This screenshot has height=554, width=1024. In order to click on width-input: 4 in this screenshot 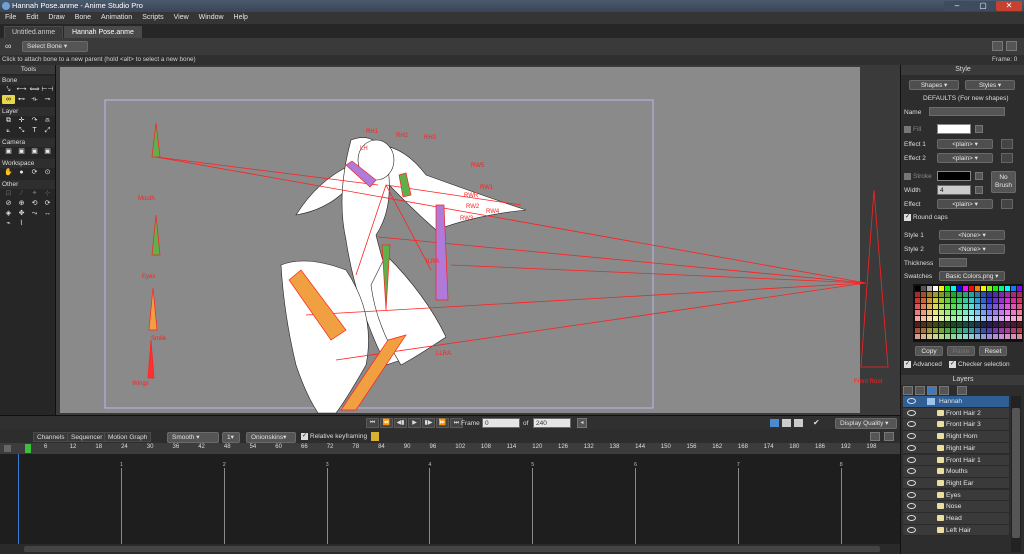, I will do `click(954, 190)`.